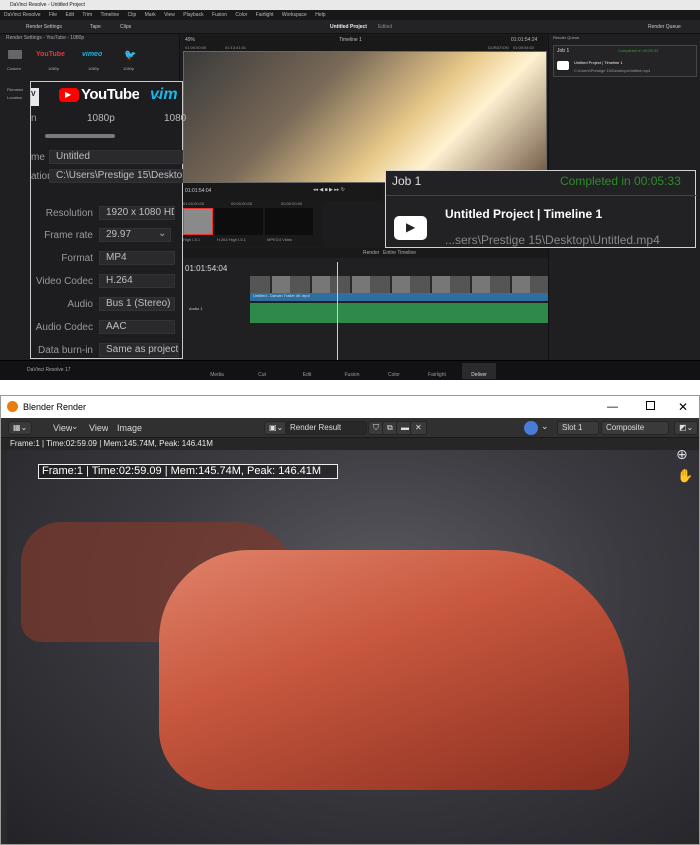  What do you see at coordinates (50, 54) in the screenshot?
I see `preset-youtube: YouTube` at bounding box center [50, 54].